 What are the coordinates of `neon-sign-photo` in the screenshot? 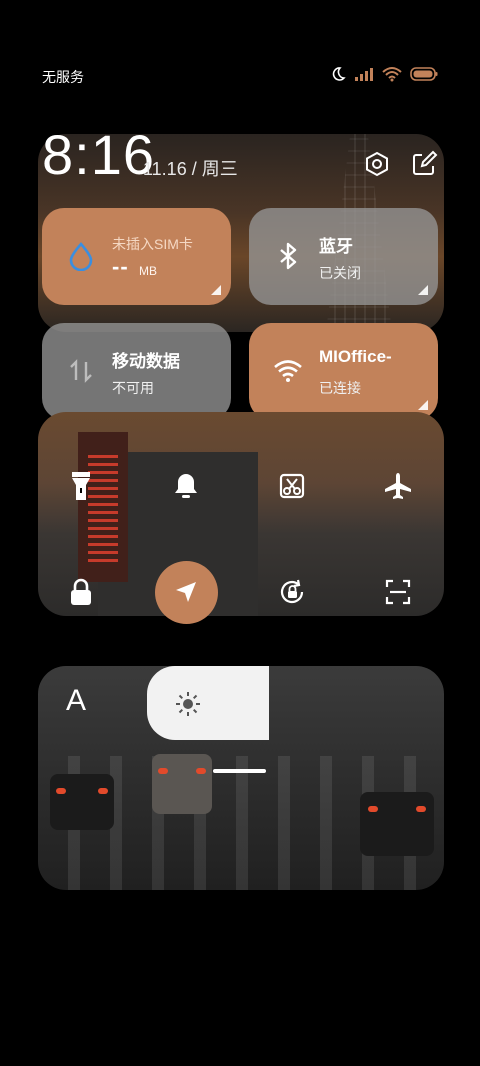 It's located at (103, 507).